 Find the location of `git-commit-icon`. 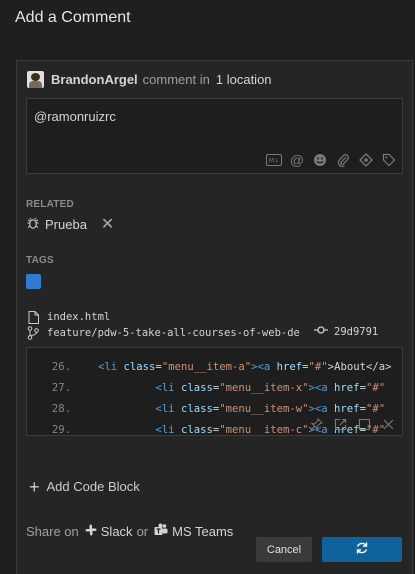

git-commit-icon is located at coordinates (321, 331).